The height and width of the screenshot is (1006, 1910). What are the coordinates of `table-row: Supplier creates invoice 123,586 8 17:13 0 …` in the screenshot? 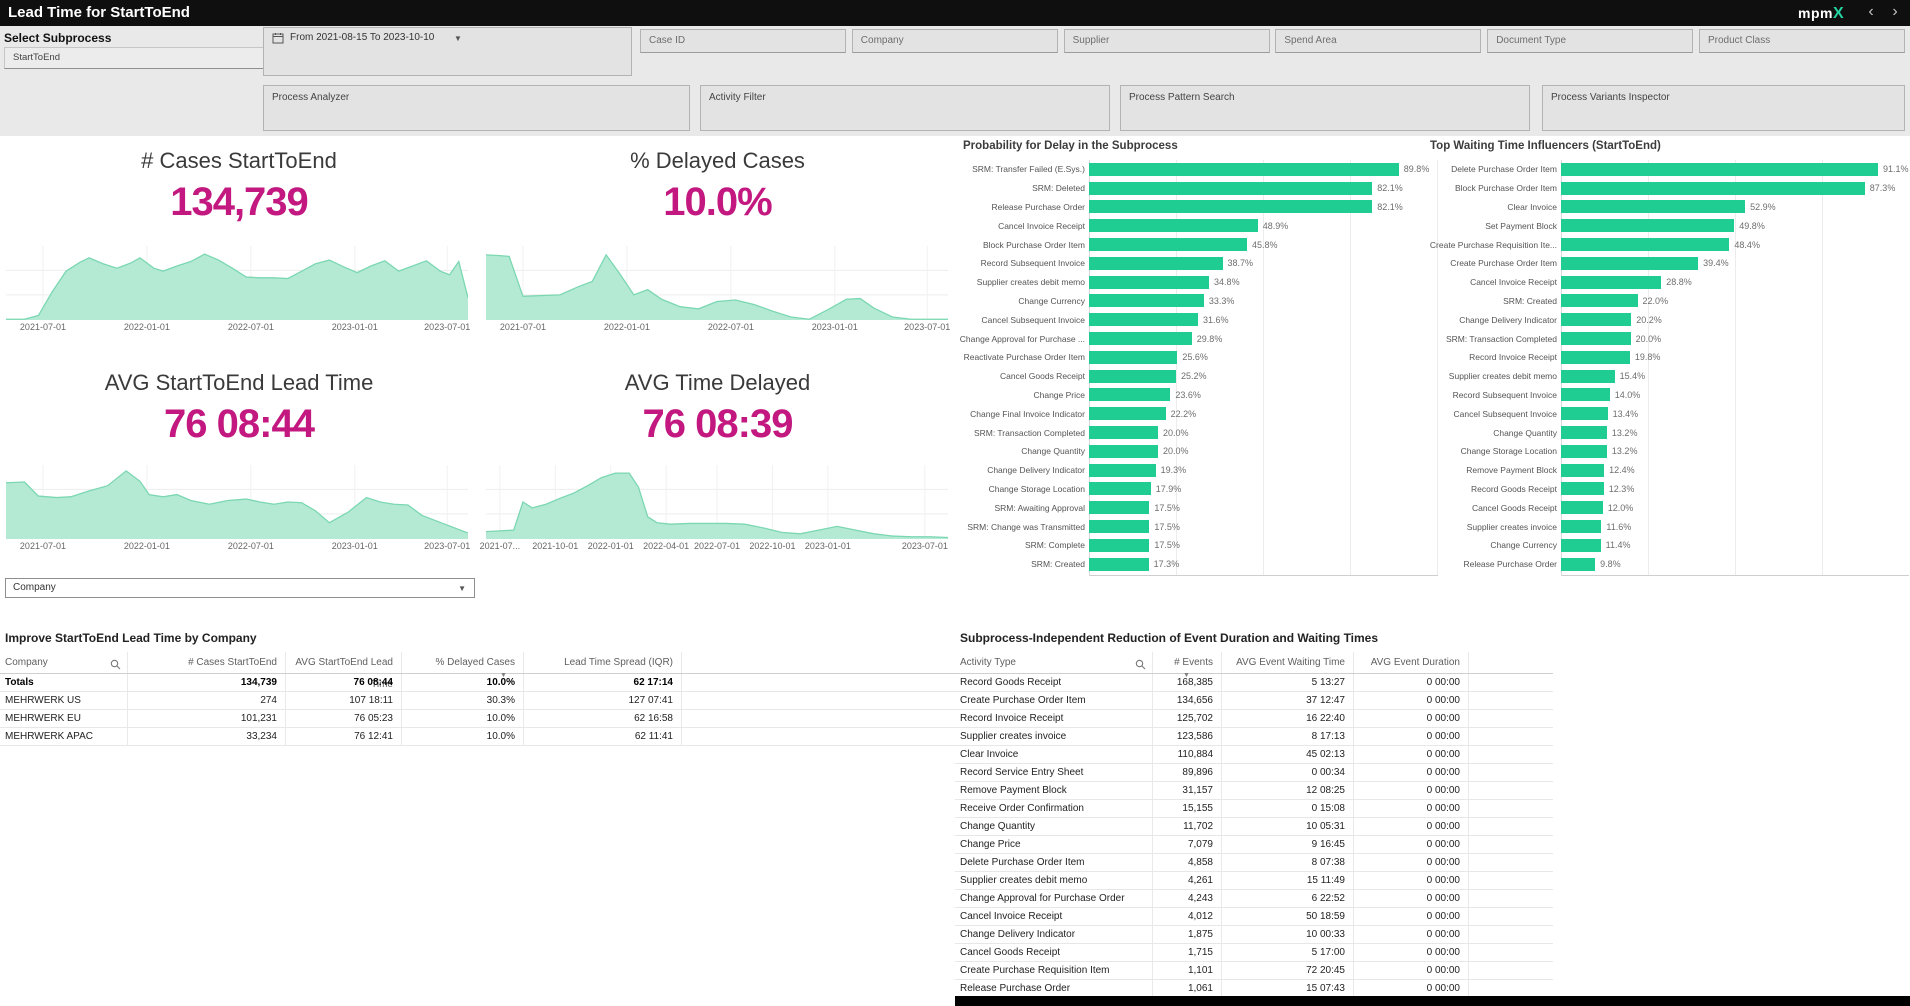 It's located at (1254, 737).